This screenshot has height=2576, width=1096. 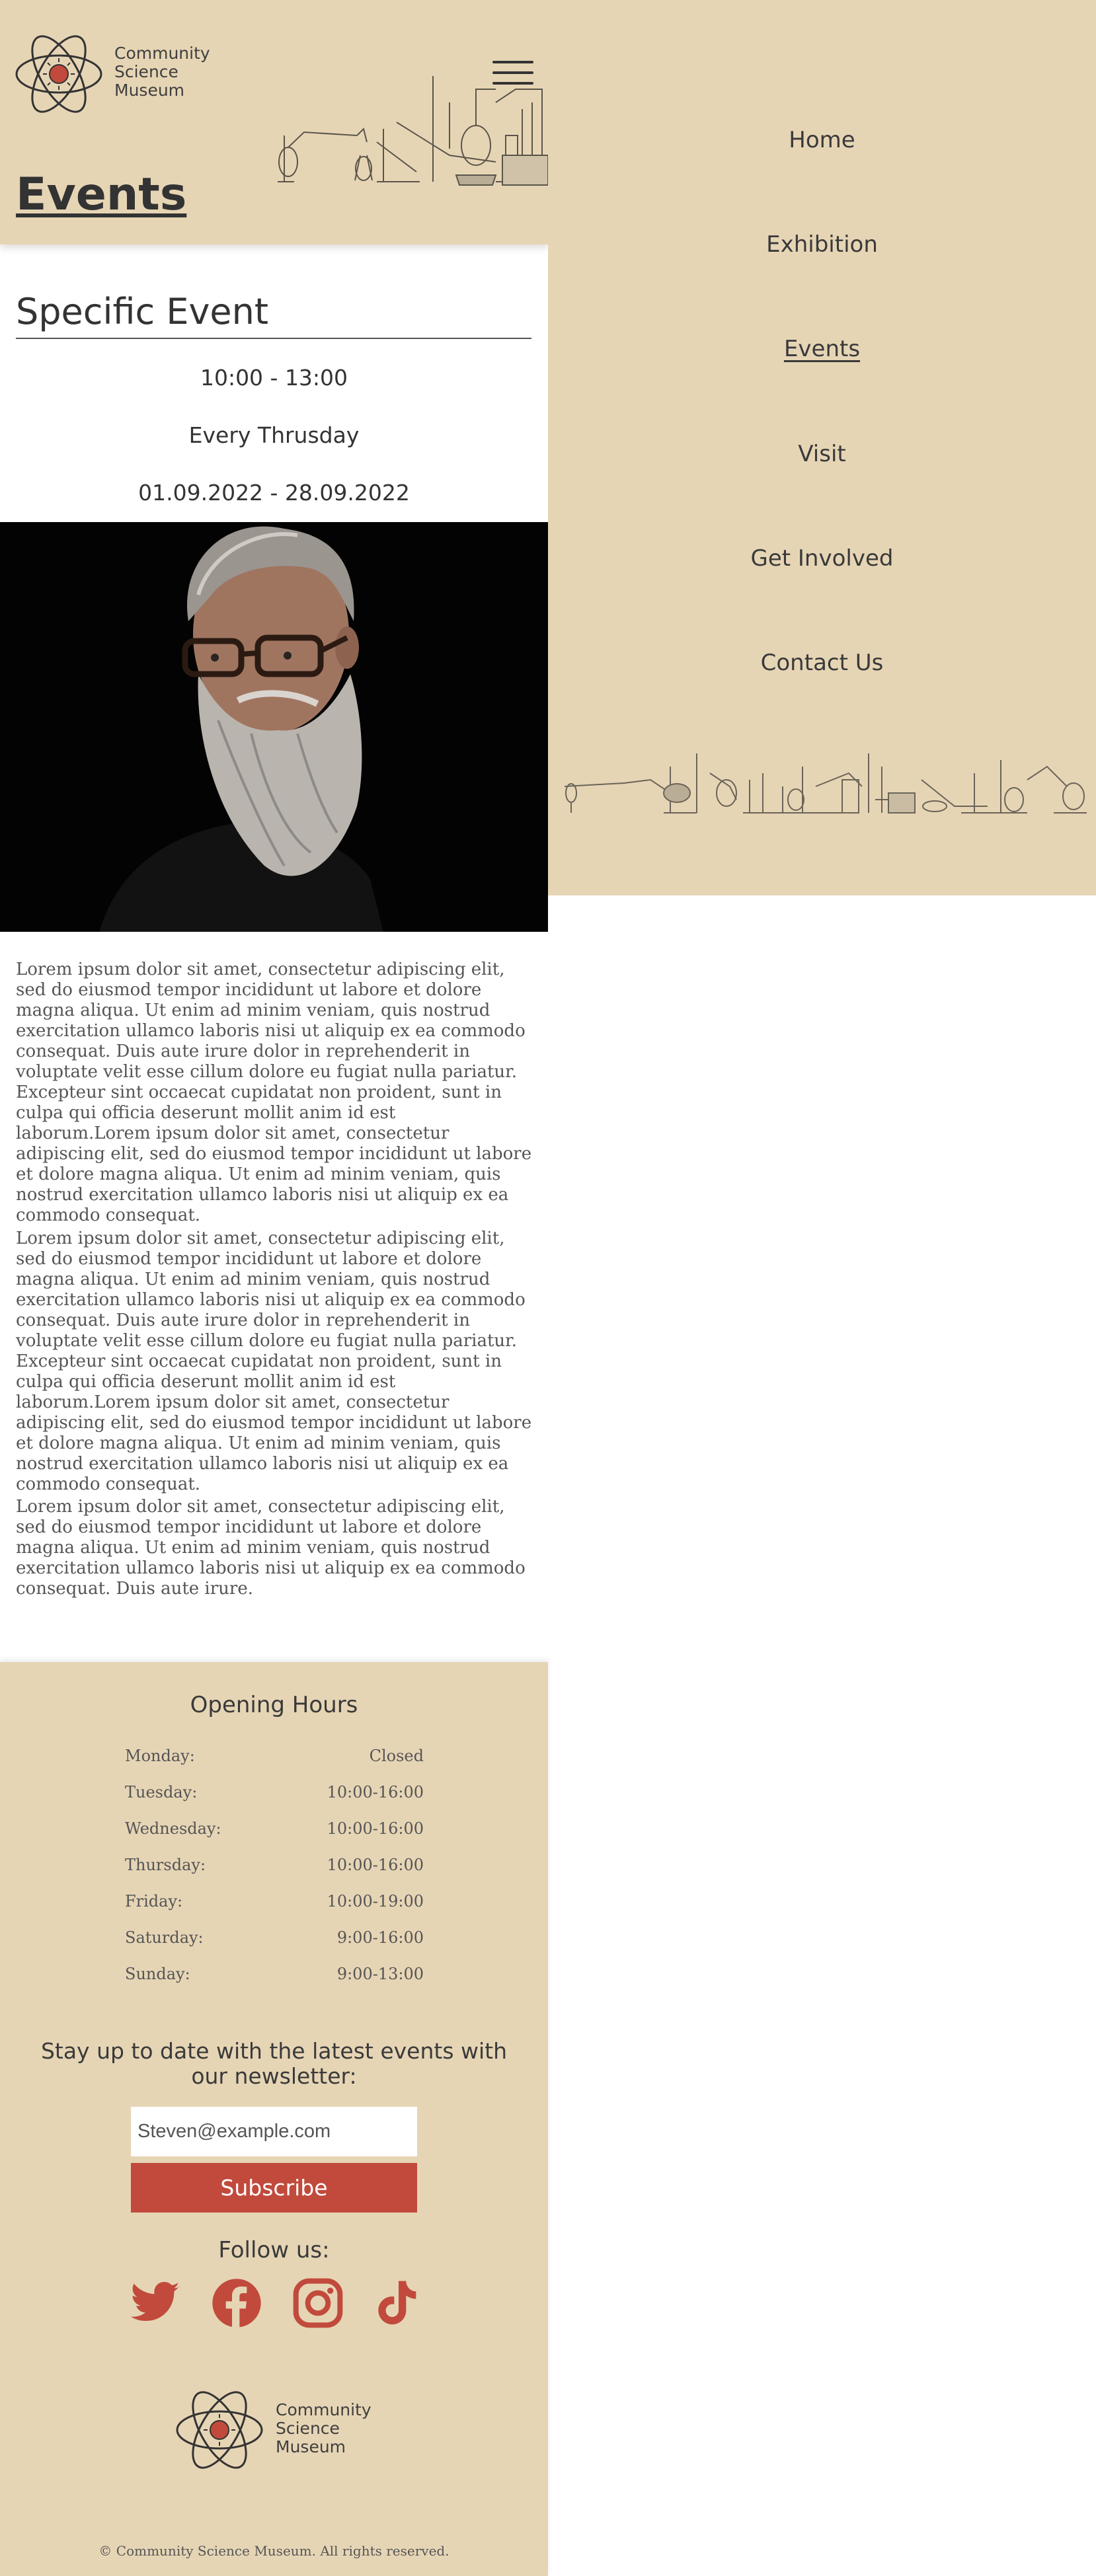 What do you see at coordinates (101, 195) in the screenshot?
I see `page-title: Events` at bounding box center [101, 195].